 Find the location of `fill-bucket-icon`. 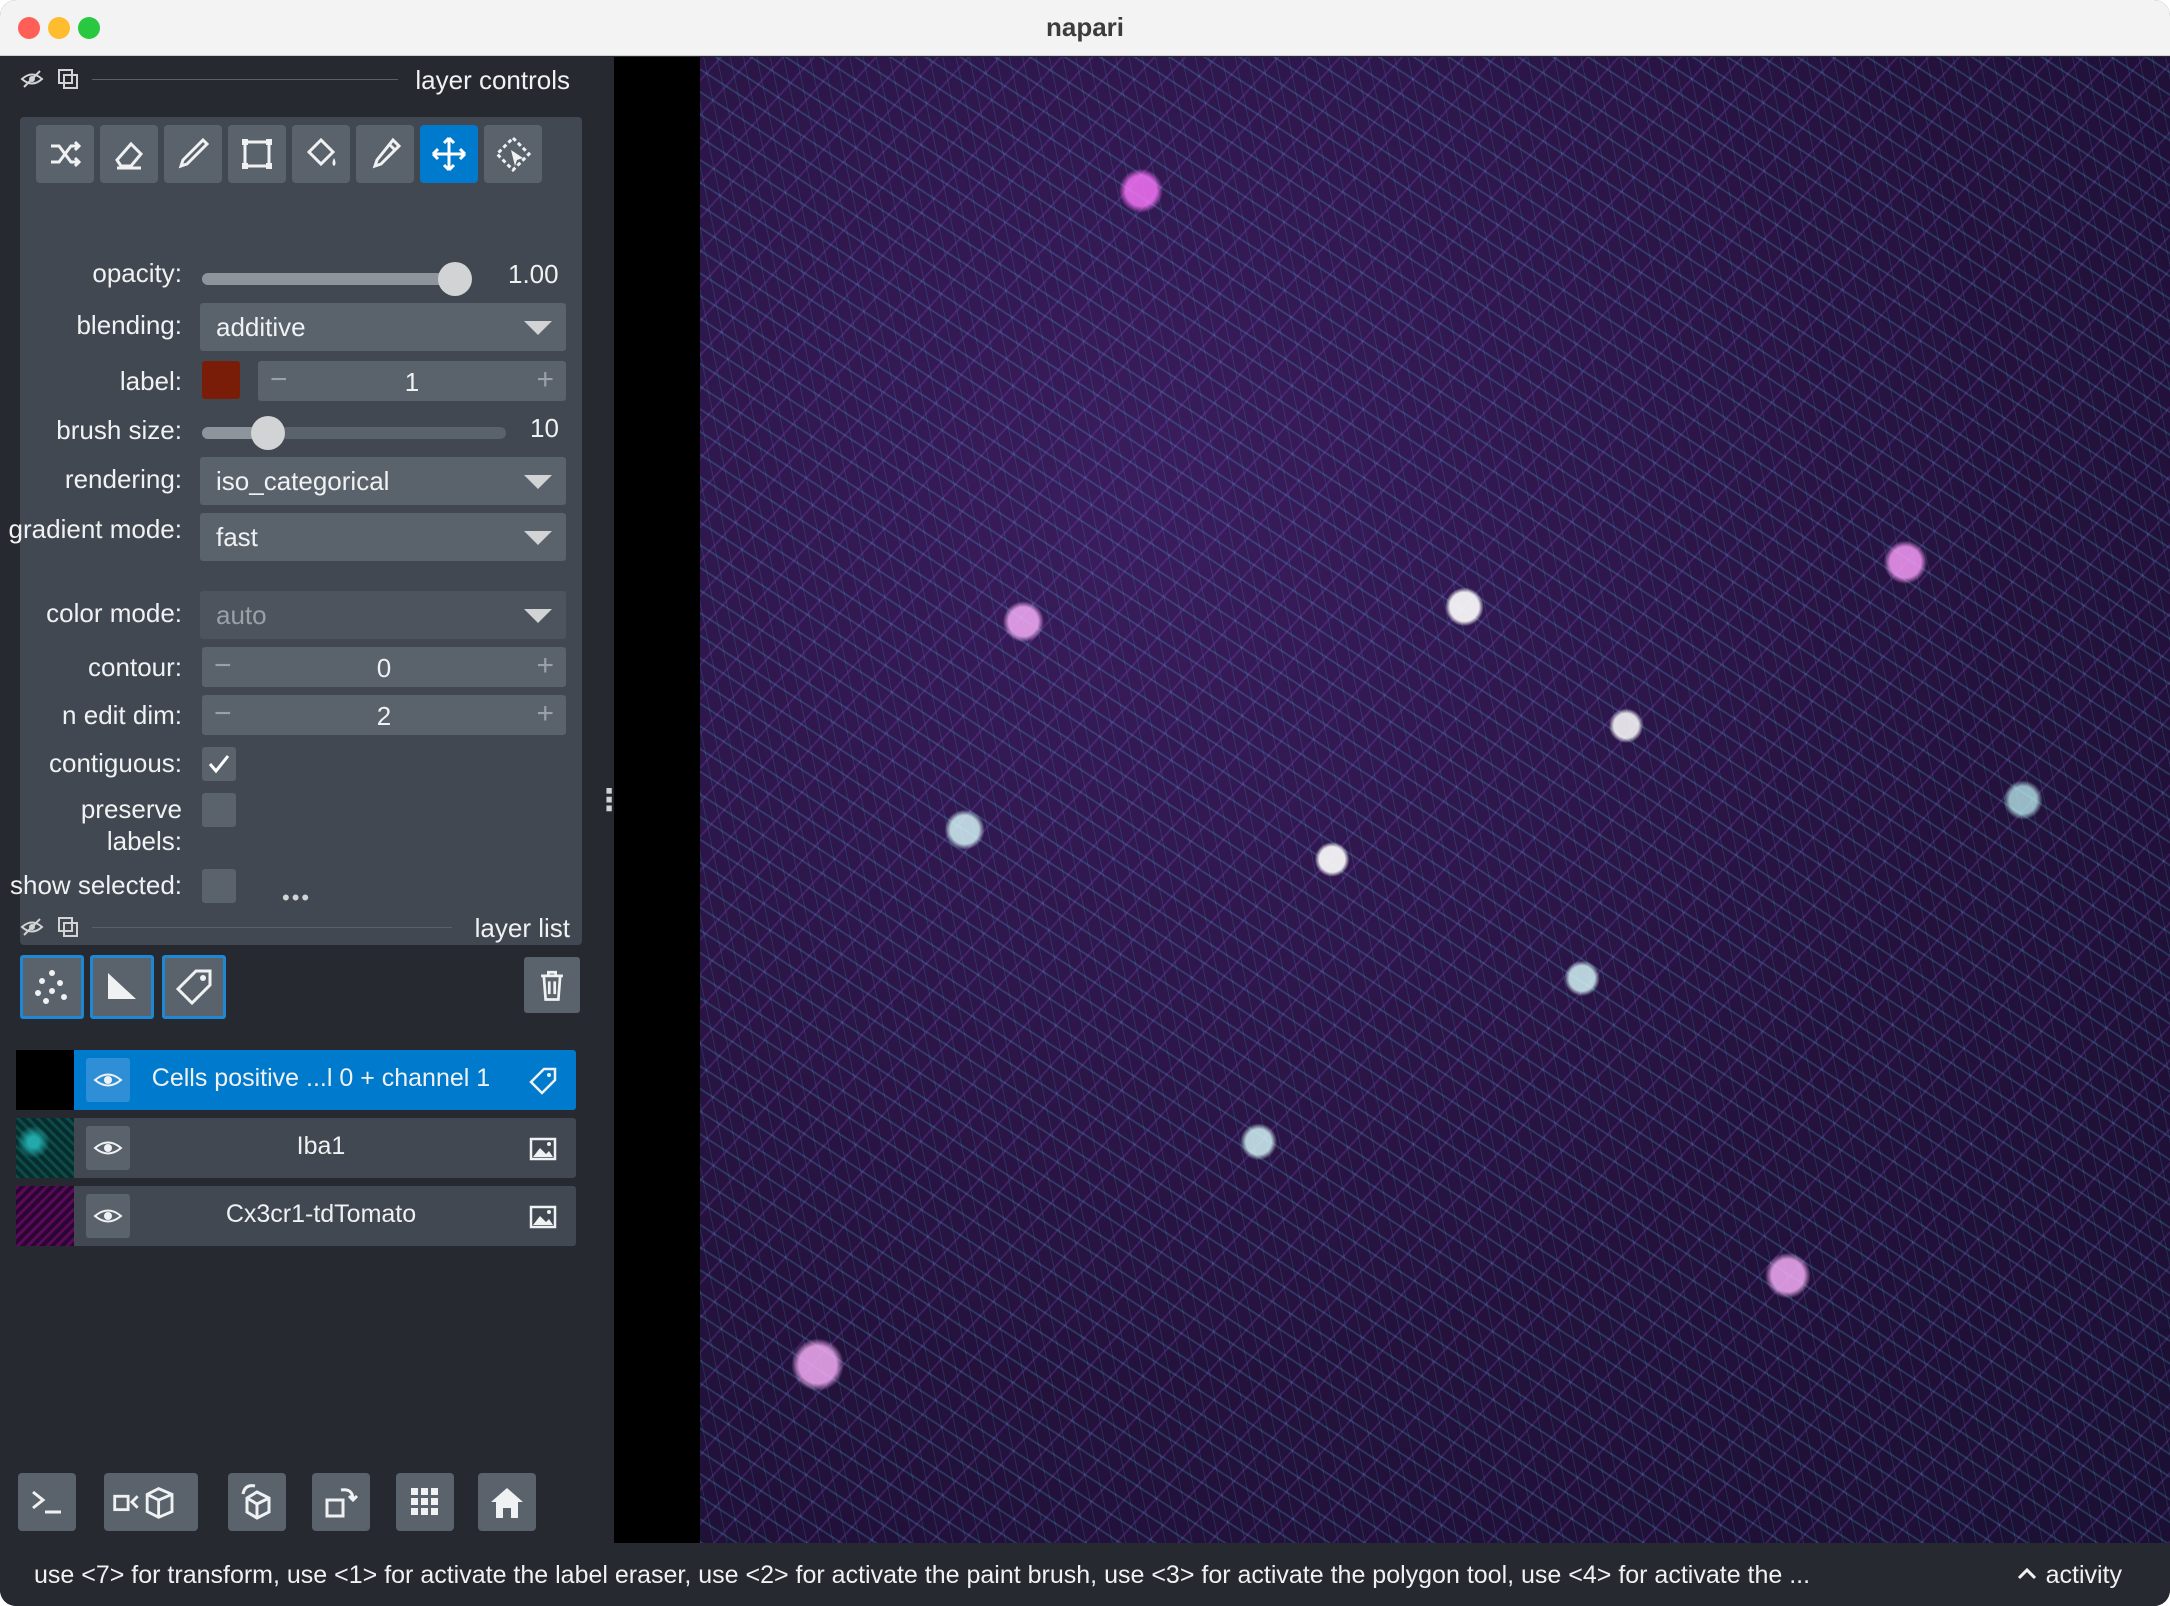

fill-bucket-icon is located at coordinates (321, 152).